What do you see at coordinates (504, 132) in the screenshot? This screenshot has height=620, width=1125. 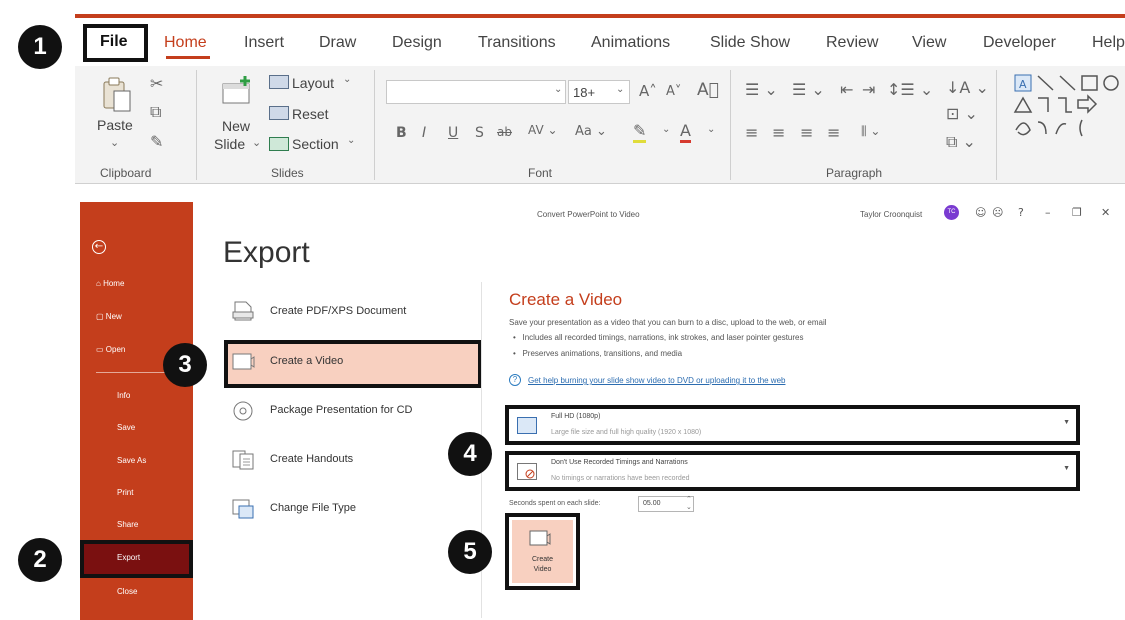 I see `strikethrough-icon: ab` at bounding box center [504, 132].